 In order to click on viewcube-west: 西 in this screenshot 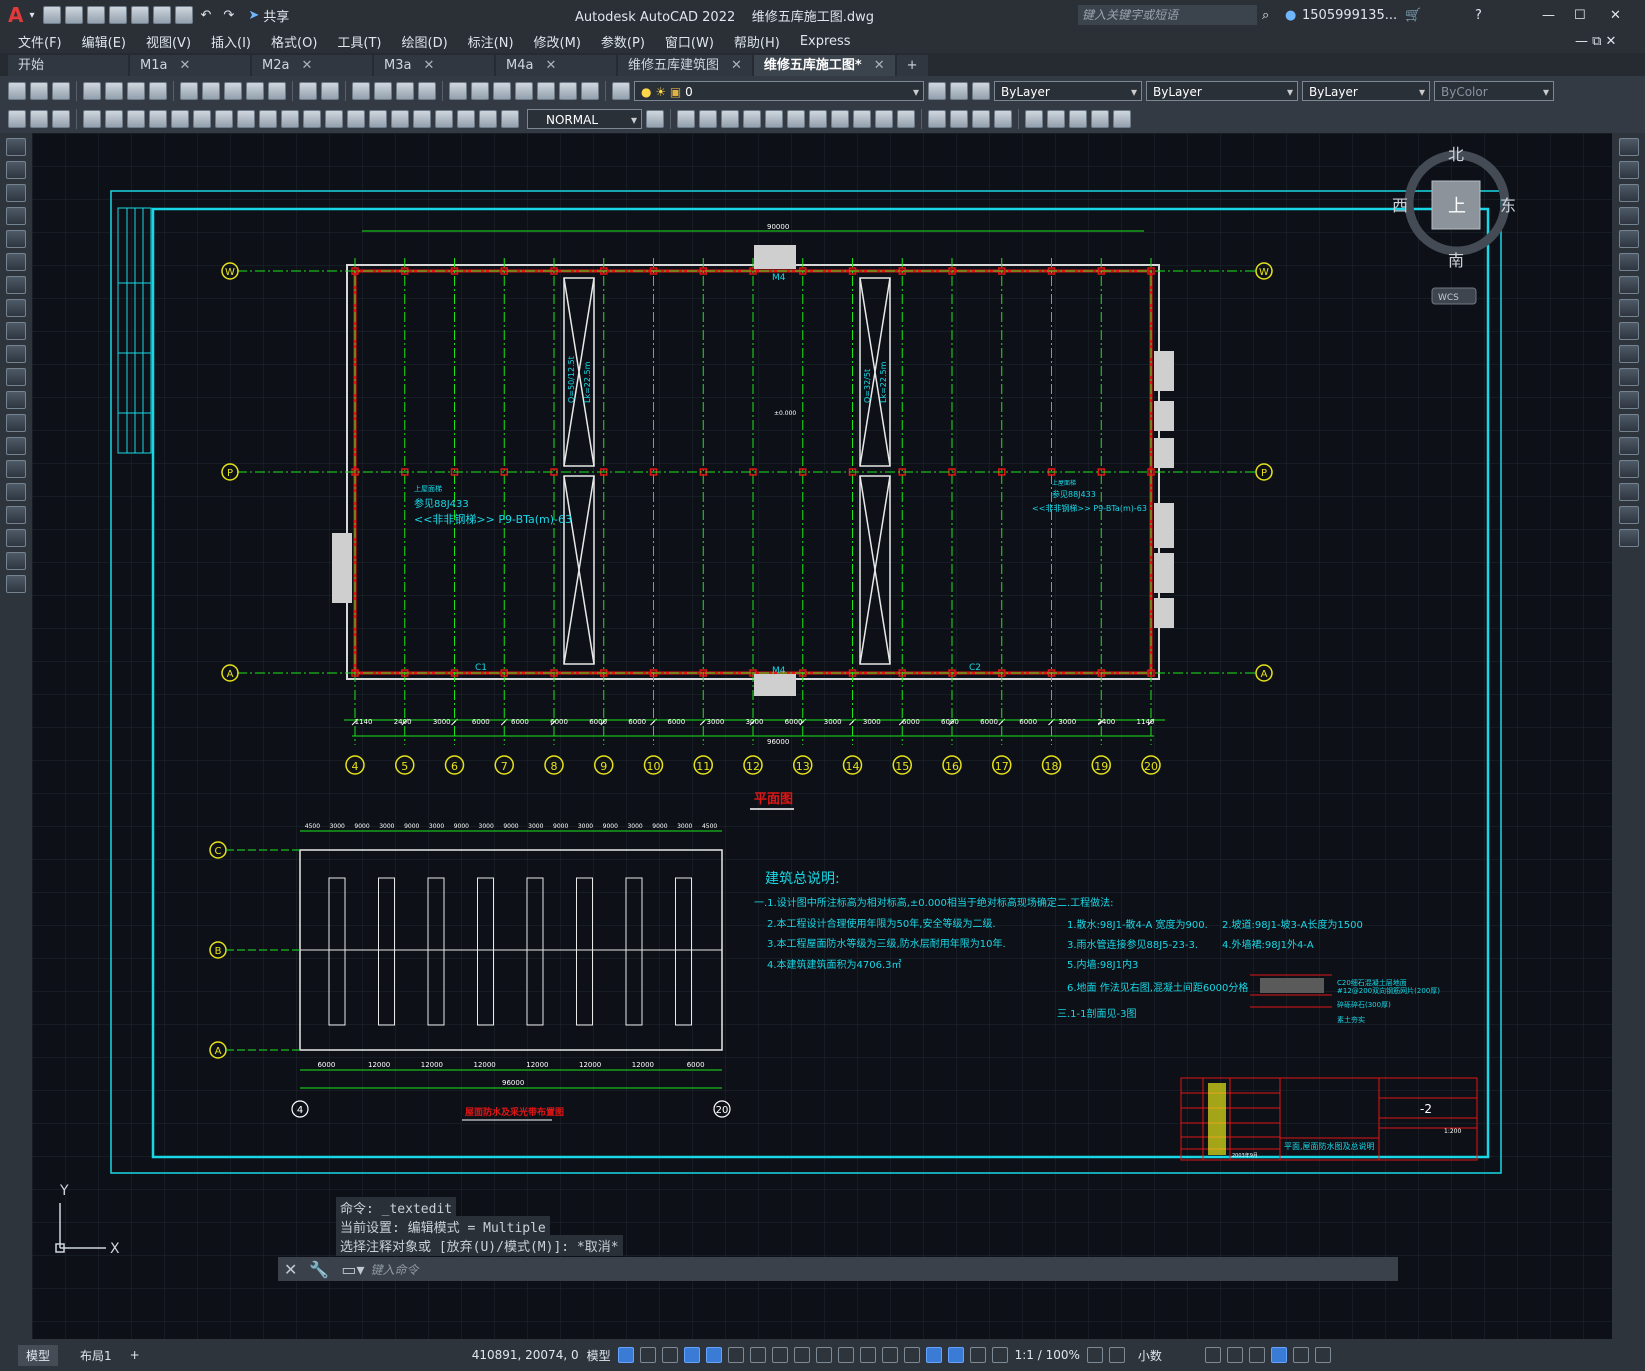, I will do `click(1400, 205)`.